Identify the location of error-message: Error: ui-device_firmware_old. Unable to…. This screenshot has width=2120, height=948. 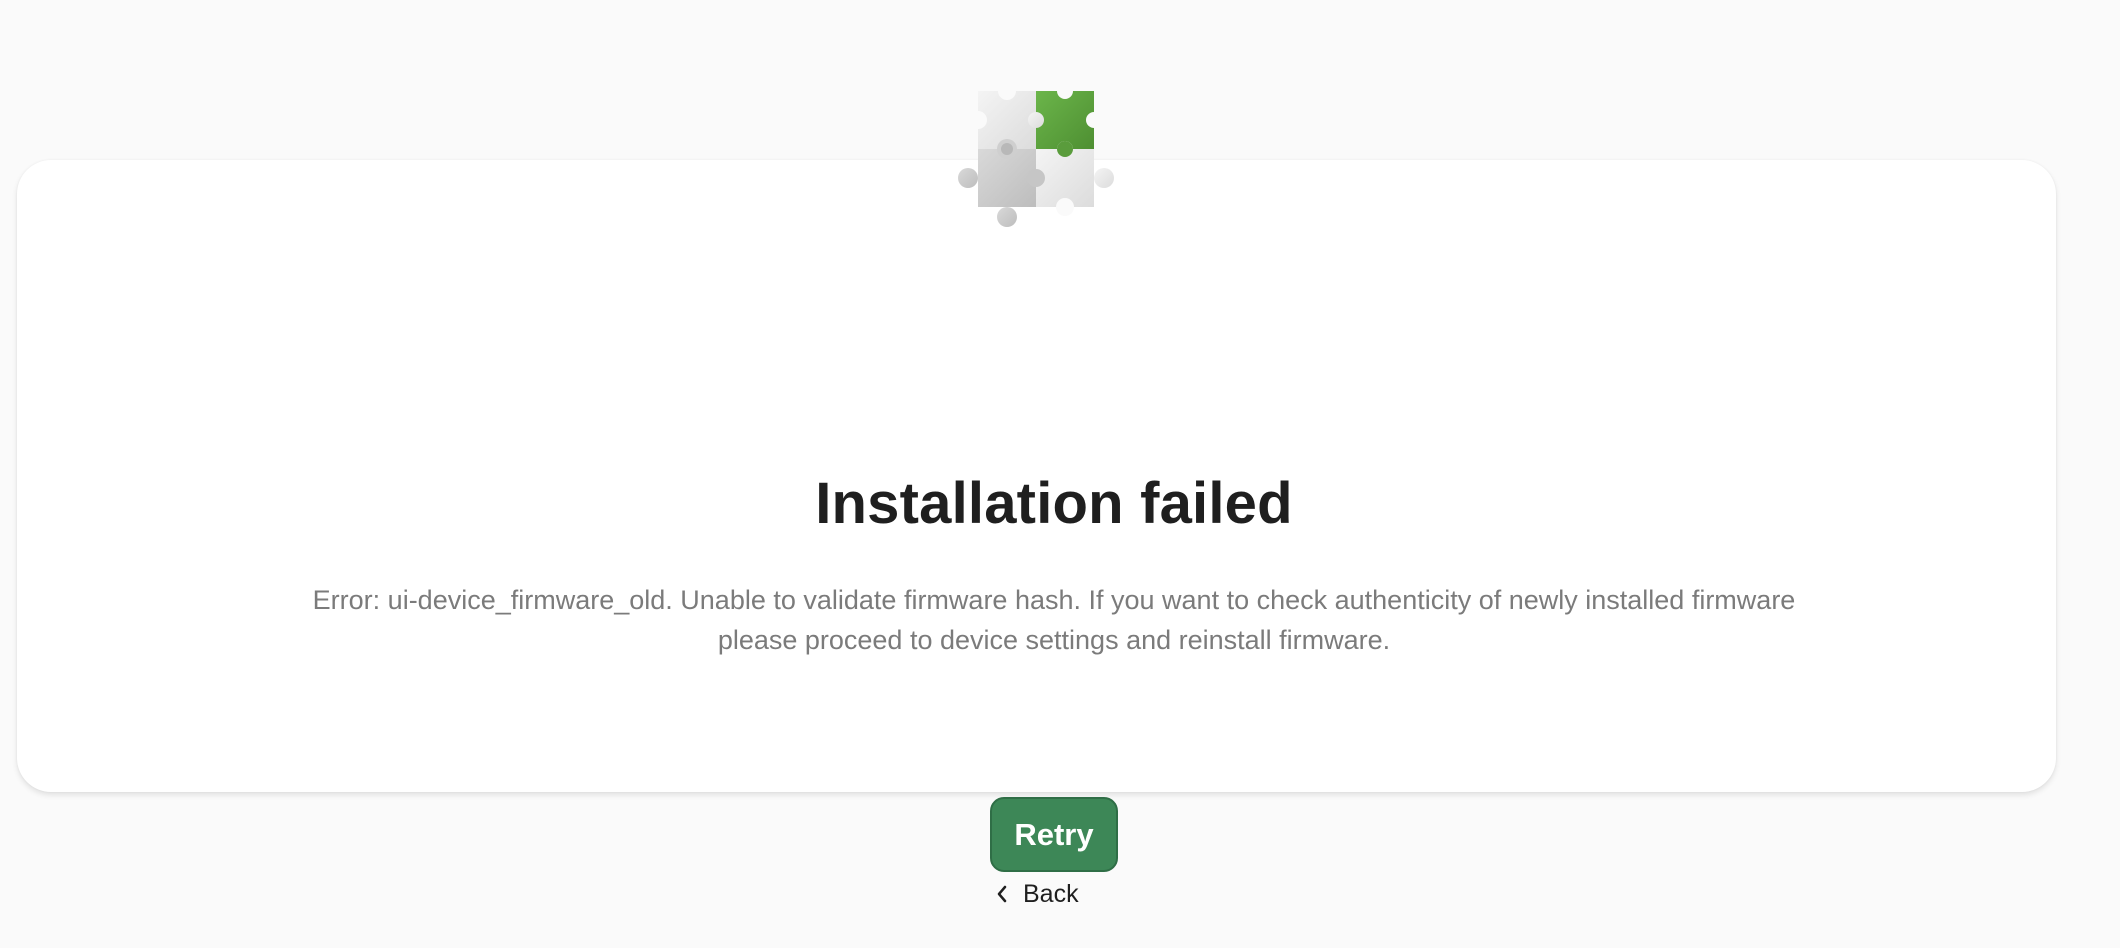
(1054, 620).